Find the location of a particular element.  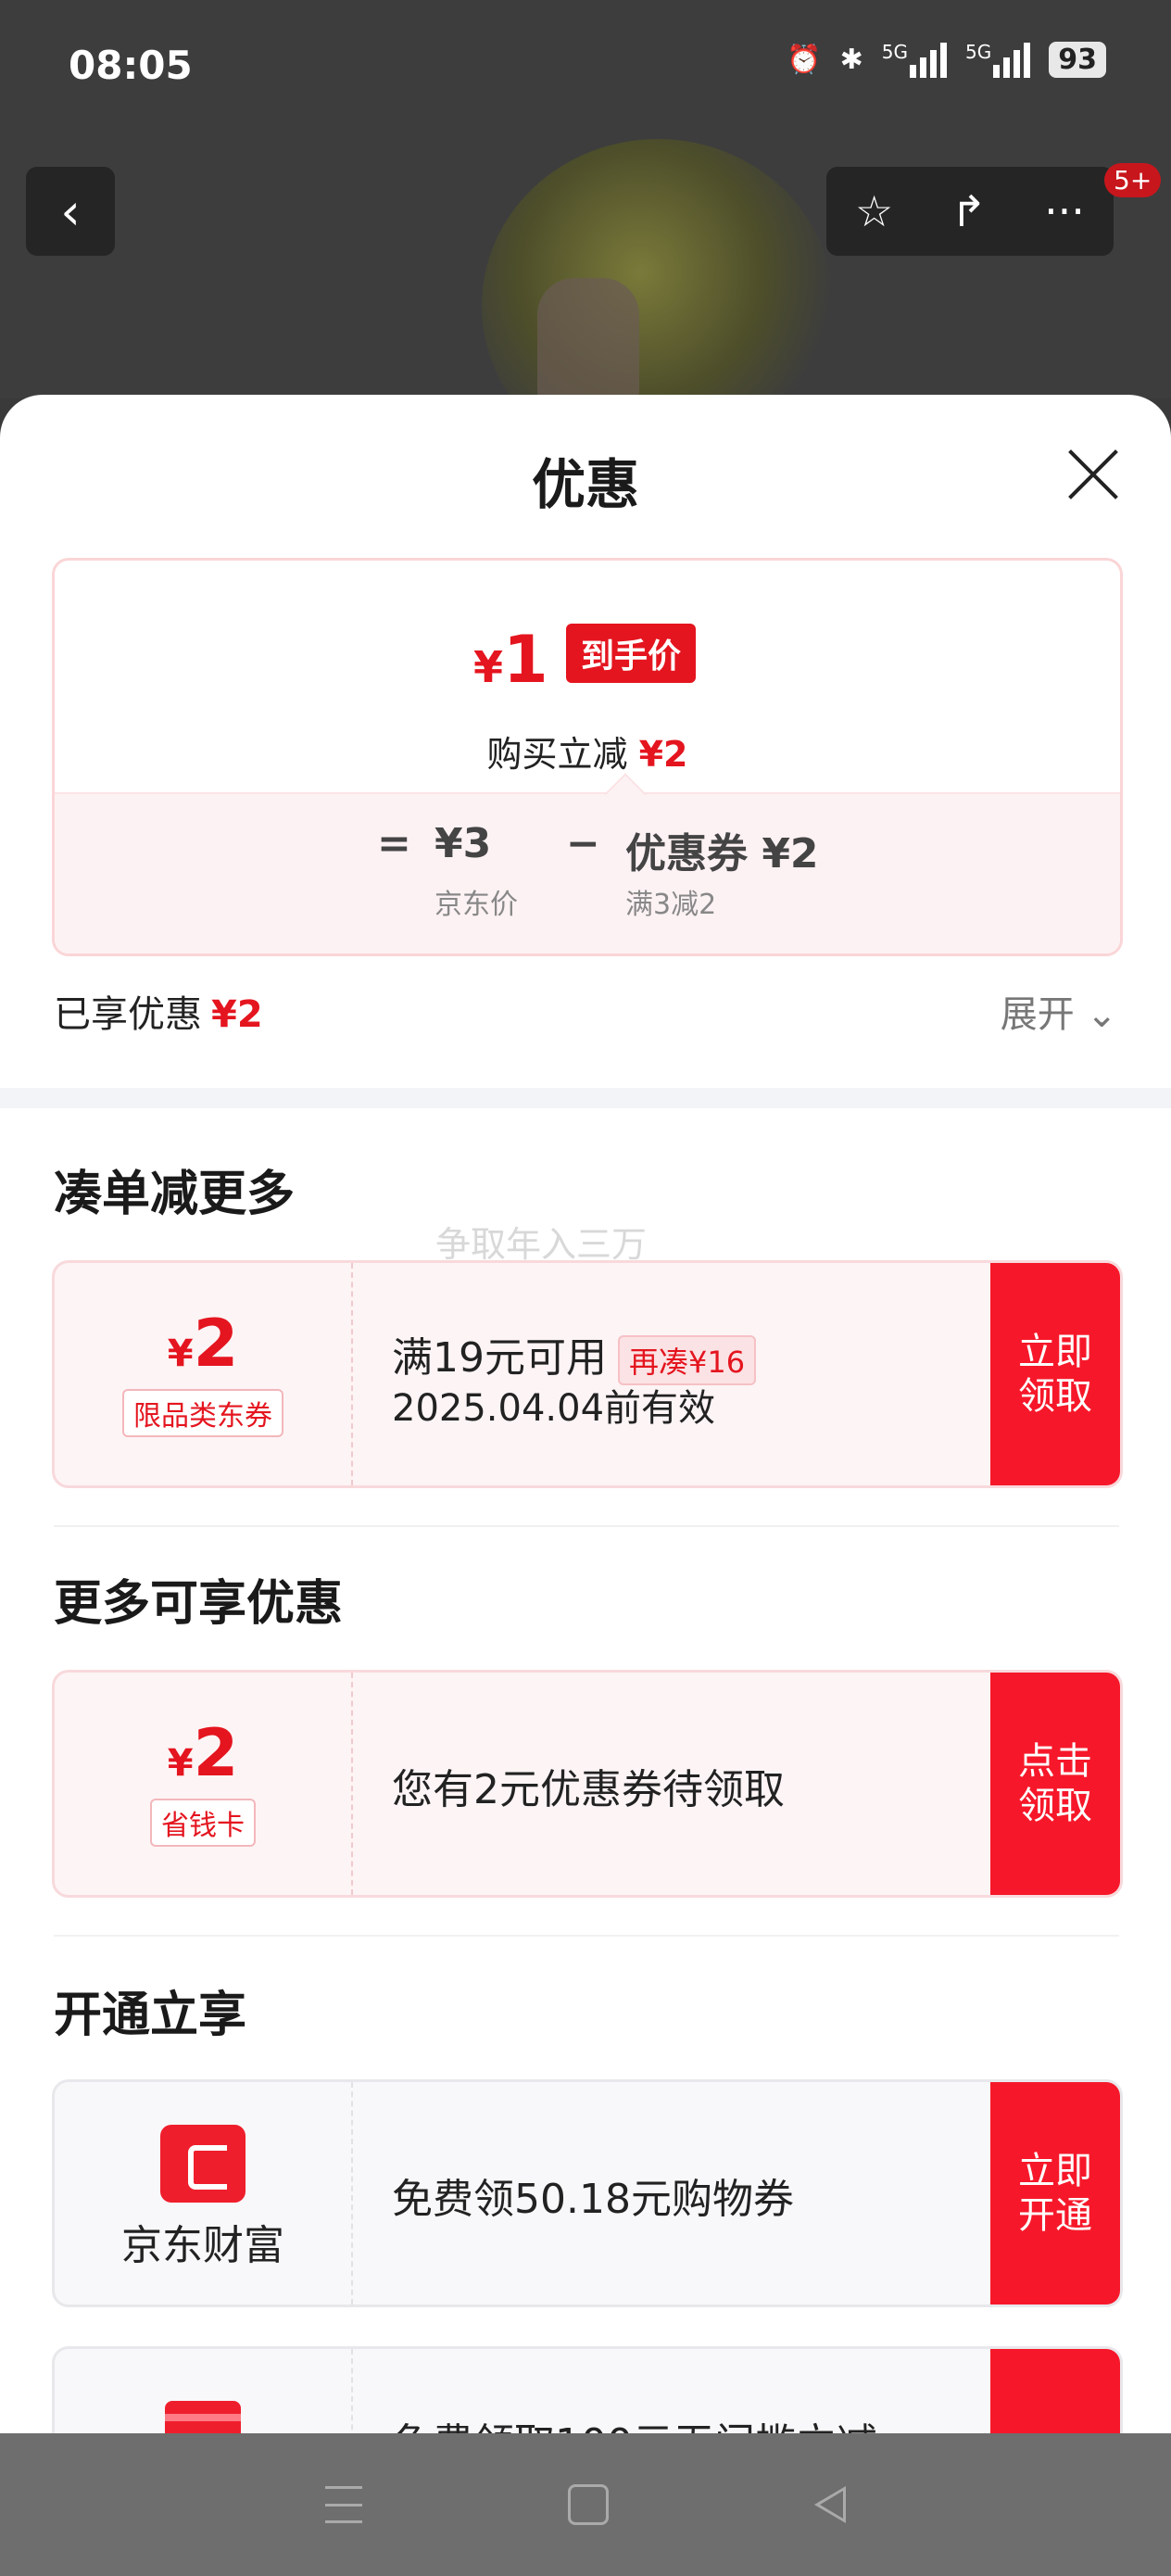

top-action-group: ☆ ↱ ··· is located at coordinates (970, 211).